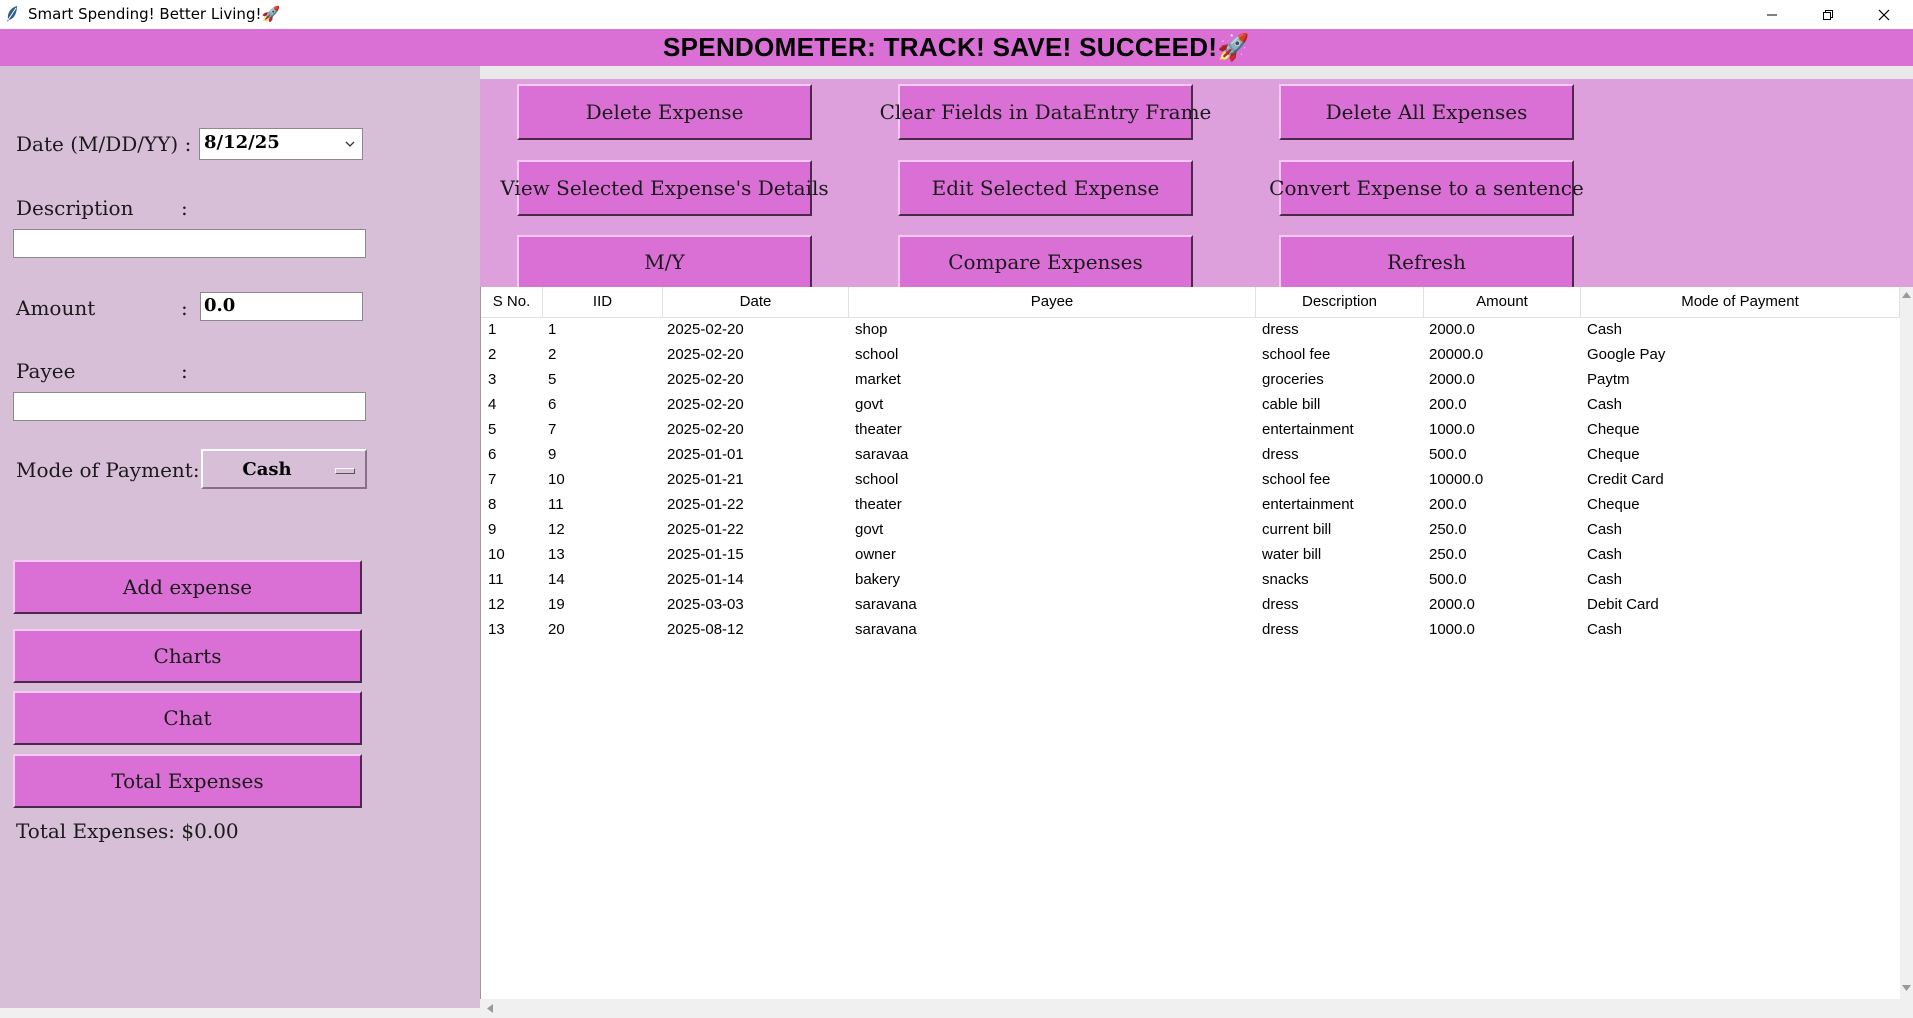  I want to click on mode-of-payment-value: Cash, so click(267, 469).